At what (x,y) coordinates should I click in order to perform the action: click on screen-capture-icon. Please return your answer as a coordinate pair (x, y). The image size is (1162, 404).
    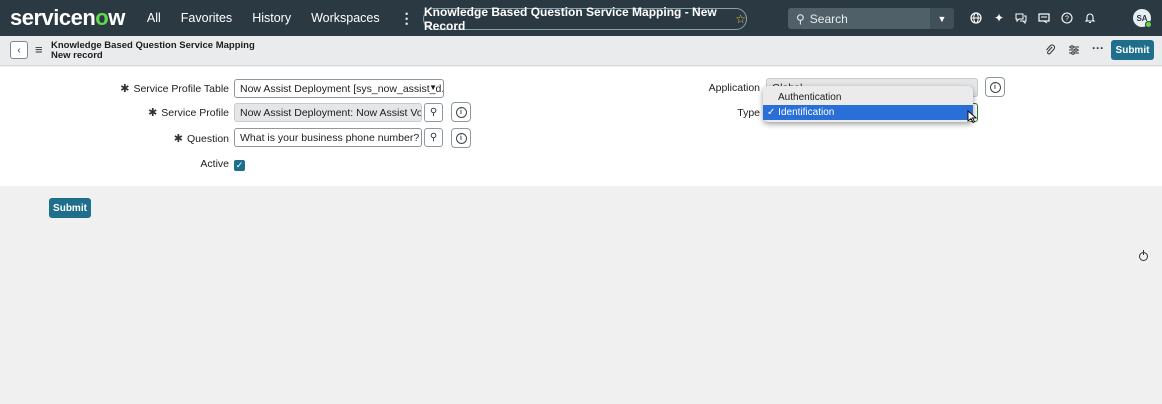
    Looking at the image, I should click on (1044, 18).